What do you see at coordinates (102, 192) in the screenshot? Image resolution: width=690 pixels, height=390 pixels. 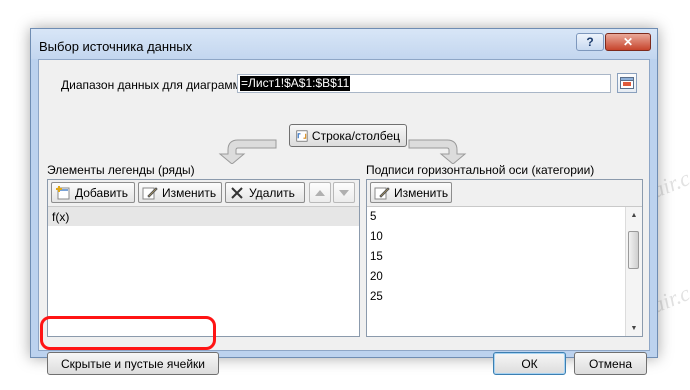 I see `add-series-label: Добавить` at bounding box center [102, 192].